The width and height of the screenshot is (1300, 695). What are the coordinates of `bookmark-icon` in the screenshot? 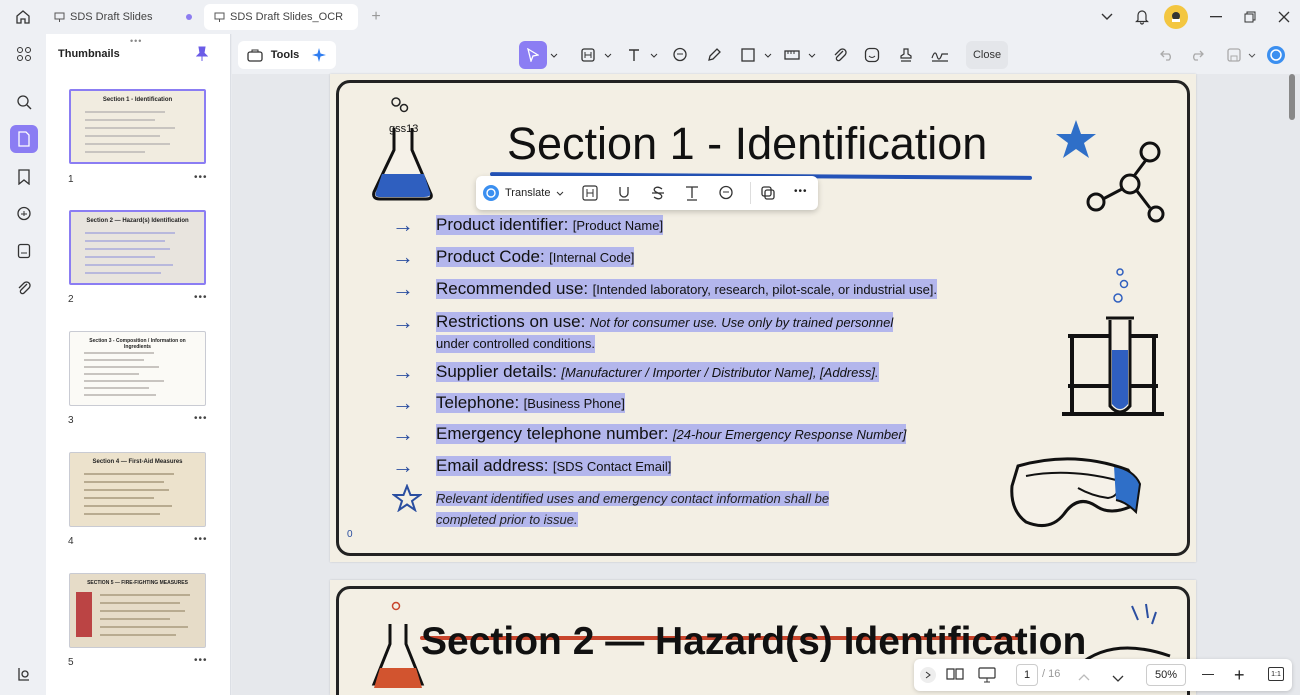 It's located at (24, 177).